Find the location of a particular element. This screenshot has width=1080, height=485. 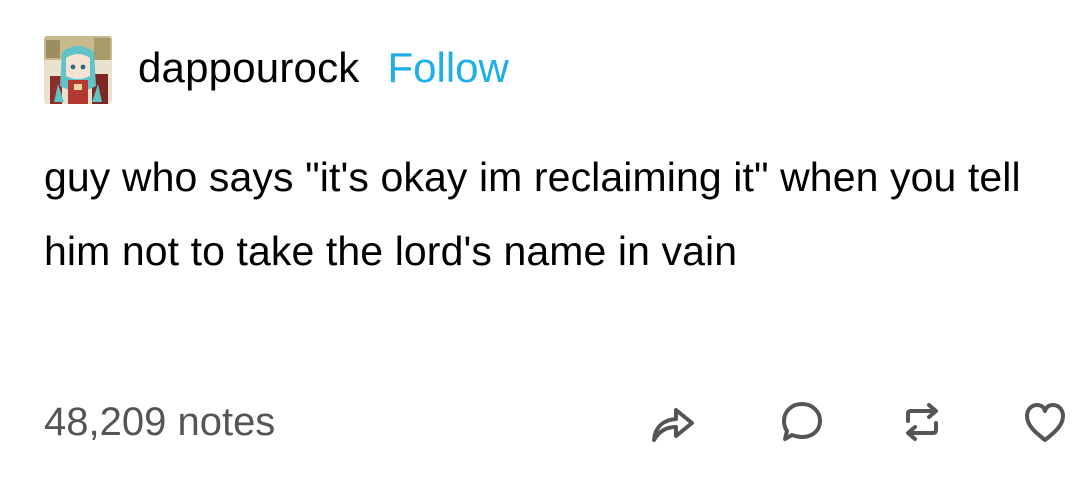

post-header: dappourock Follow is located at coordinates (276, 70).